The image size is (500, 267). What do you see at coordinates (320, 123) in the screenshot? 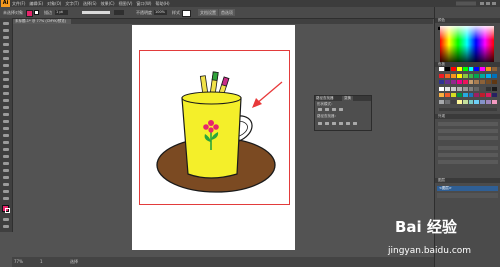
I see `divide-icon` at bounding box center [320, 123].